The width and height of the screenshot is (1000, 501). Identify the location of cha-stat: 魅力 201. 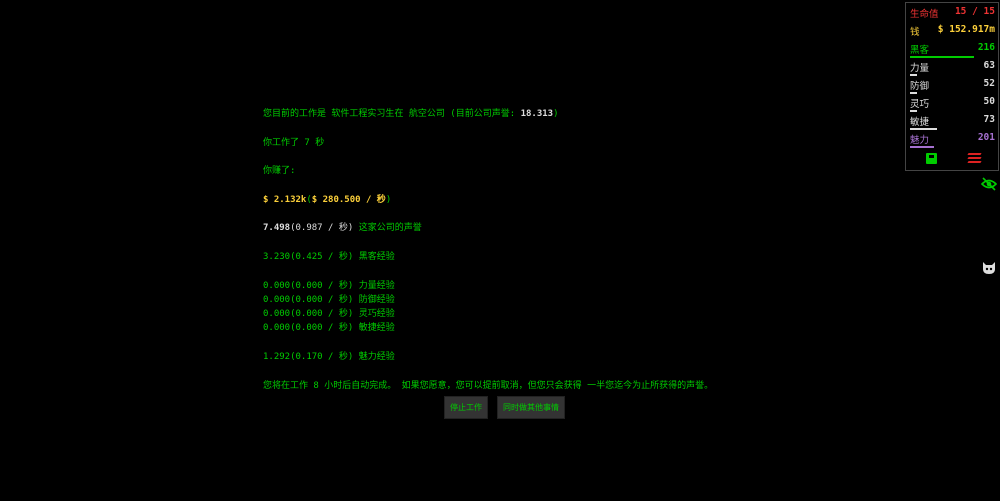
(952, 140).